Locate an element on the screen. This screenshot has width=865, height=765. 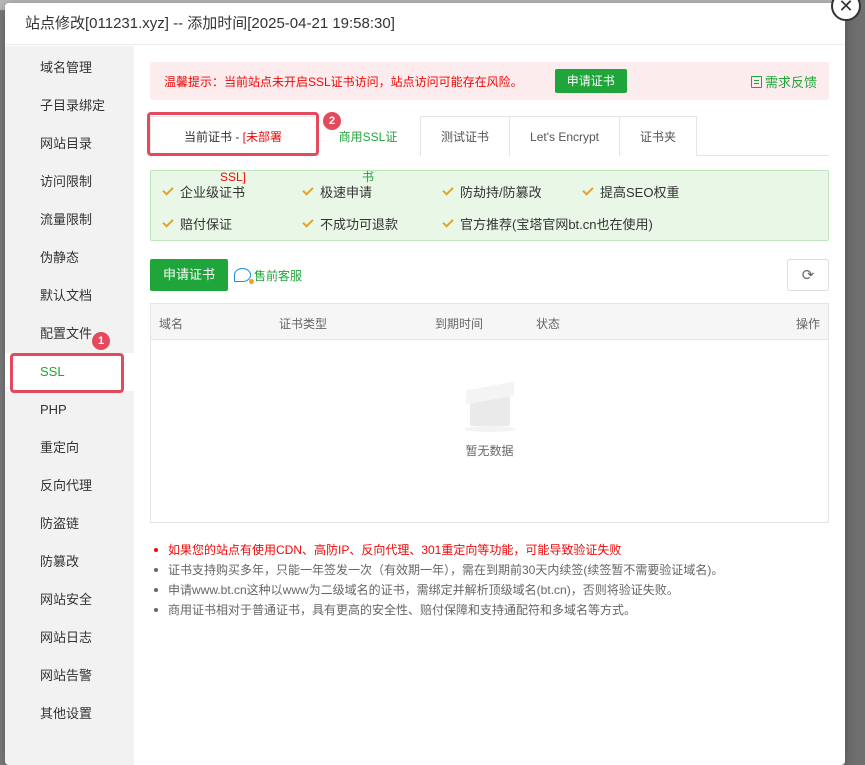
sidebar-item-access-limit: 访问限制 is located at coordinates (69, 182).